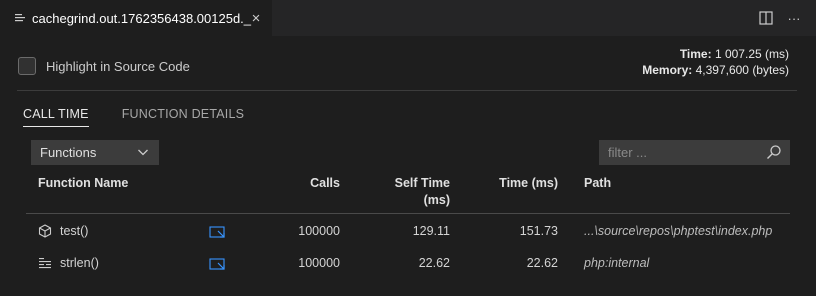 Image resolution: width=816 pixels, height=296 pixels. What do you see at coordinates (407, 90) in the screenshot?
I see `divider` at bounding box center [407, 90].